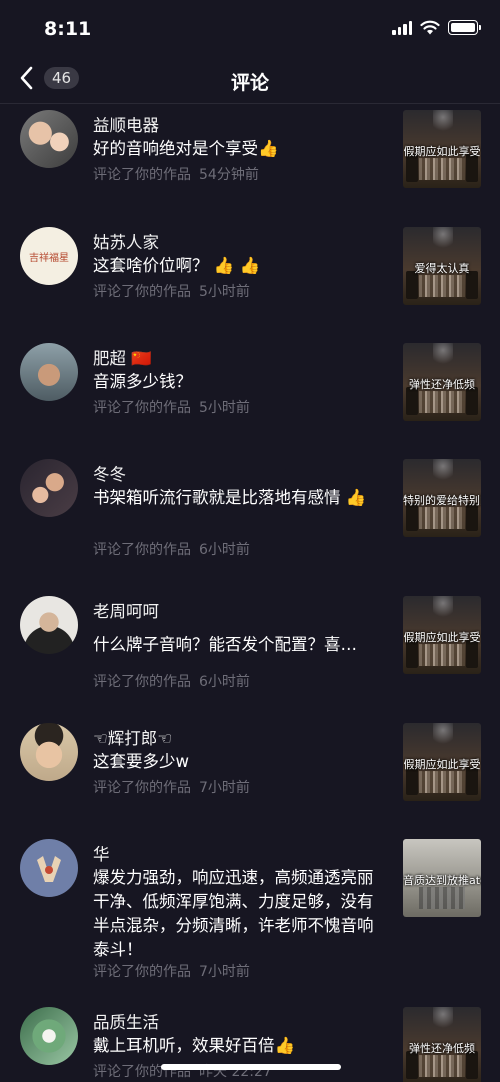 This screenshot has width=500, height=1082. I want to click on avatar-text: 吉祥福星, so click(49, 258).